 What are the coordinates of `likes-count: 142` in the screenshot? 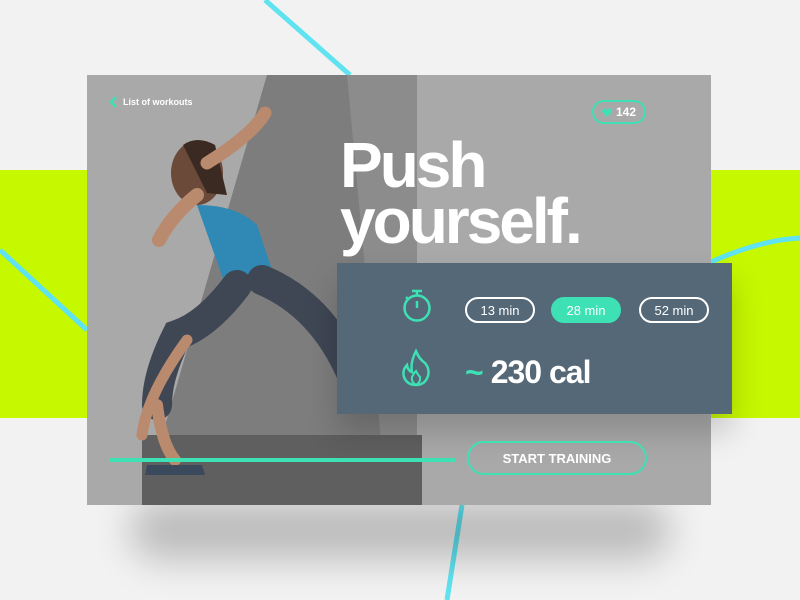 It's located at (626, 112).